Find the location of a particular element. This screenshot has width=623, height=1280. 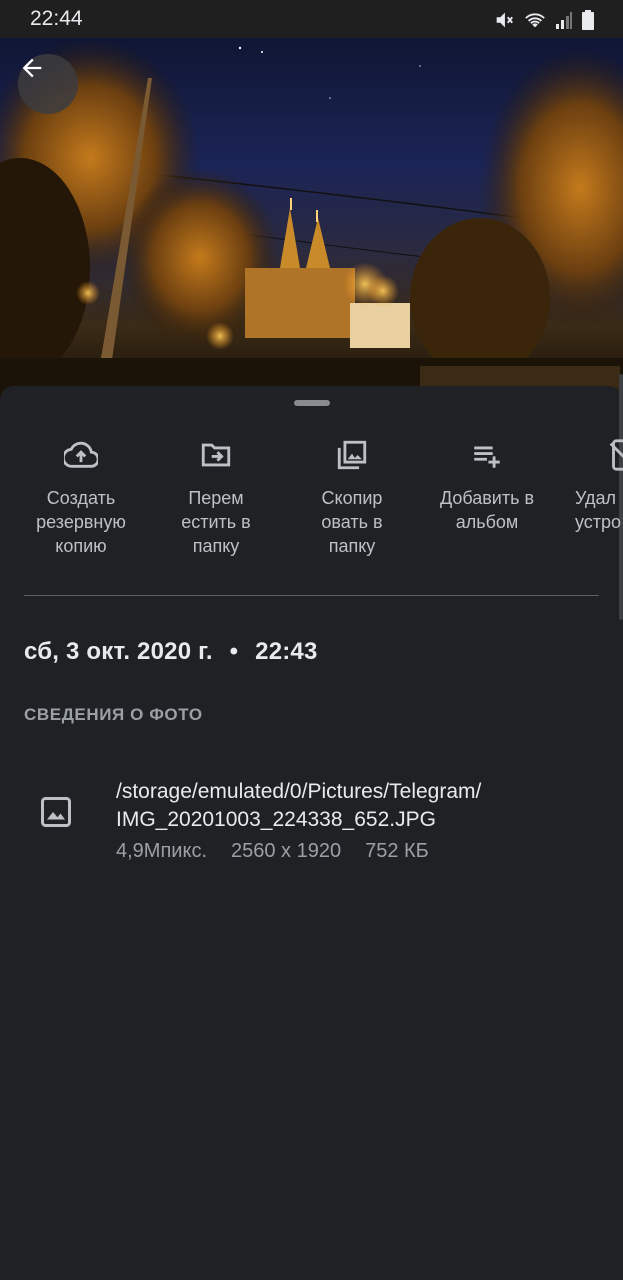

photo-date: сб, 3 окт. 2020 г. is located at coordinates (118, 651).